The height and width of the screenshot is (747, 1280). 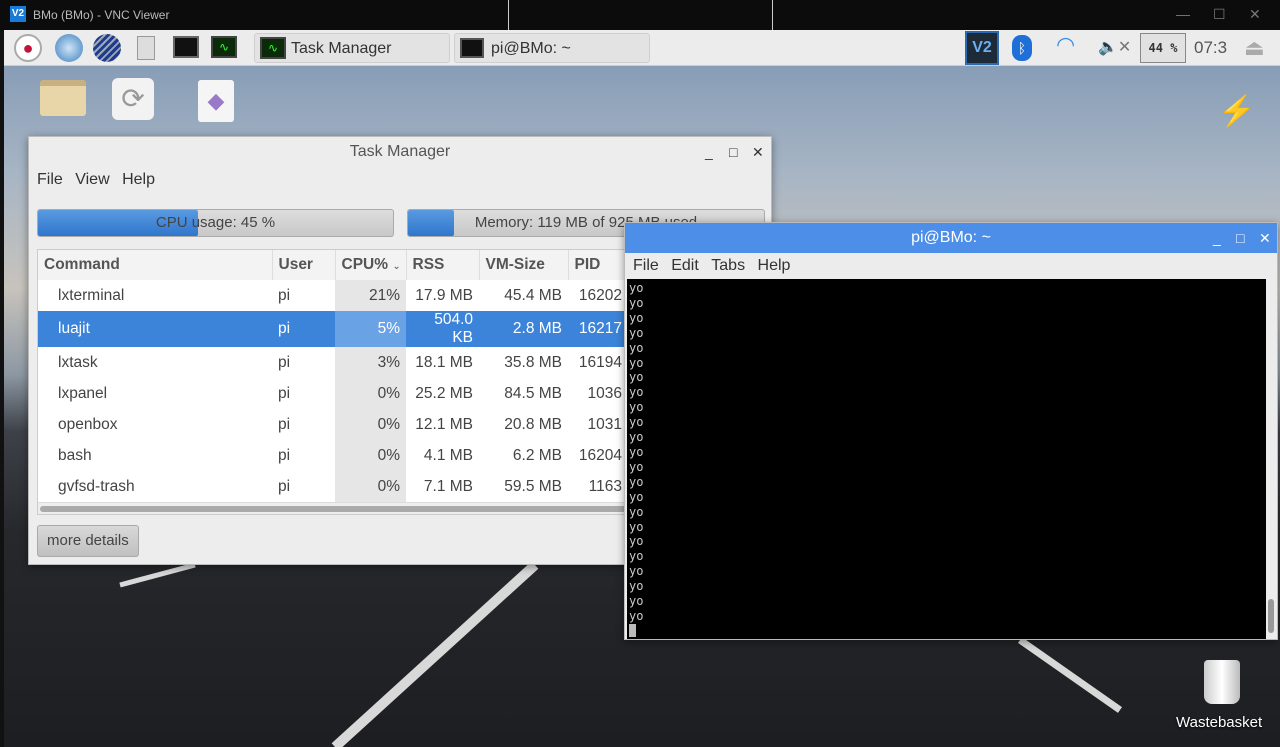 What do you see at coordinates (28, 48) in the screenshot?
I see `raspberry-menu-icon: ●` at bounding box center [28, 48].